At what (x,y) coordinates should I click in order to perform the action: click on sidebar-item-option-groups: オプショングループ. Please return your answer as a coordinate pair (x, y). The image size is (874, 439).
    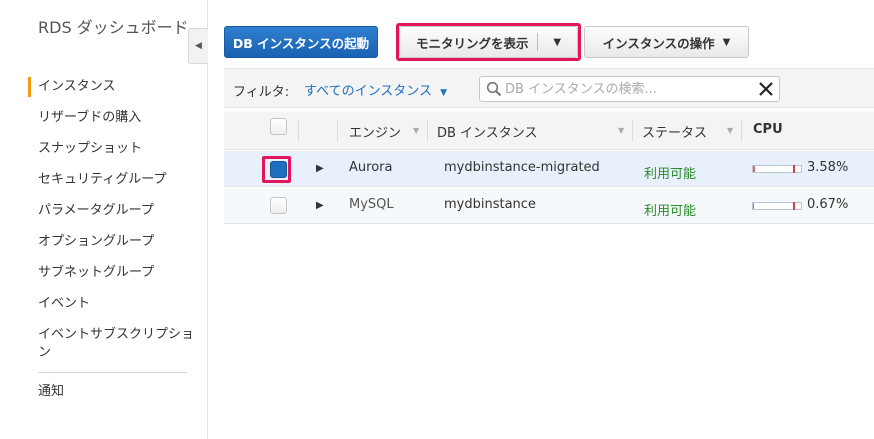
    Looking at the image, I should click on (118, 242).